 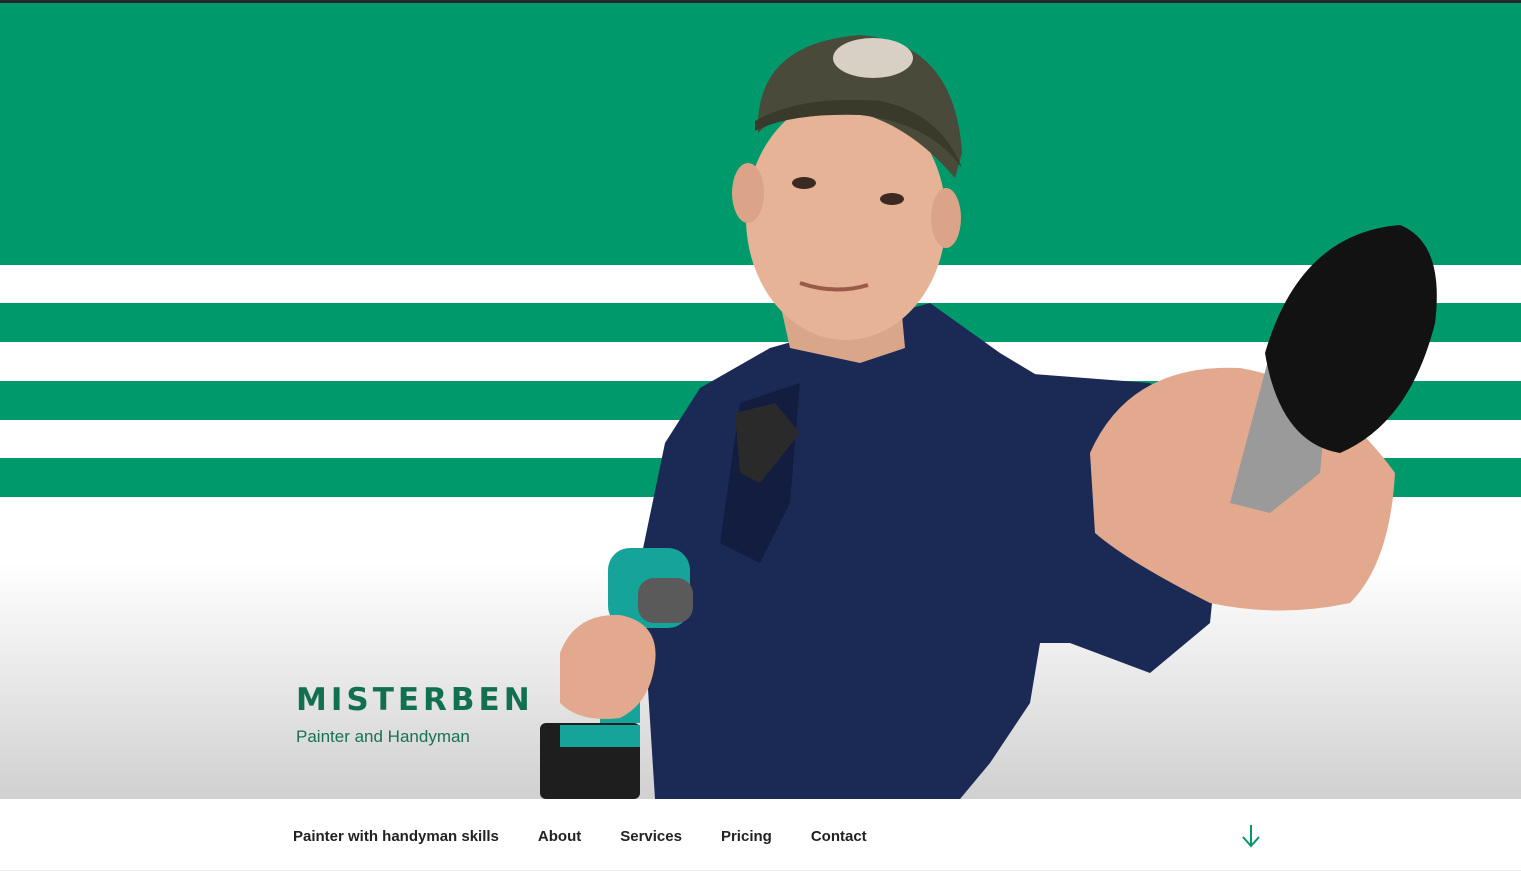 I want to click on cap-badge, so click(x=873, y=58).